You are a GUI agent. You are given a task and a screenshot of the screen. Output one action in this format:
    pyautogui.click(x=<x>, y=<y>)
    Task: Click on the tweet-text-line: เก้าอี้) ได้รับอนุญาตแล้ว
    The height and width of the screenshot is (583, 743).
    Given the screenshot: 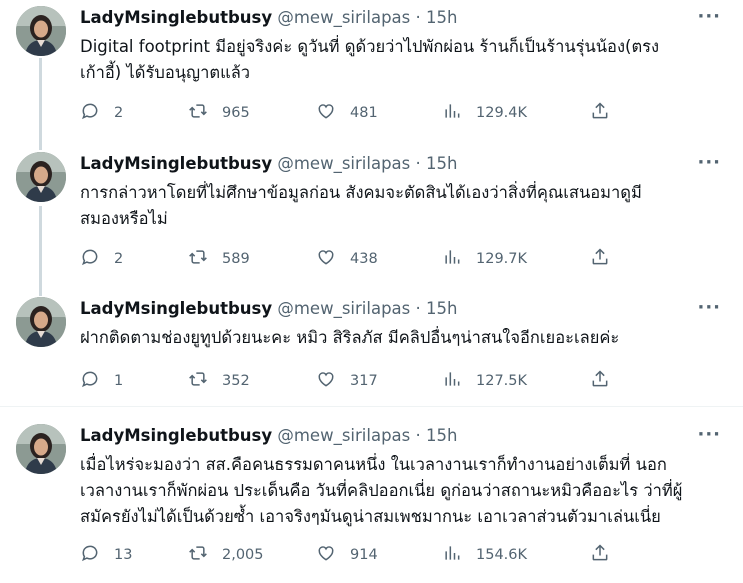 What is the action you would take?
    pyautogui.click(x=165, y=72)
    